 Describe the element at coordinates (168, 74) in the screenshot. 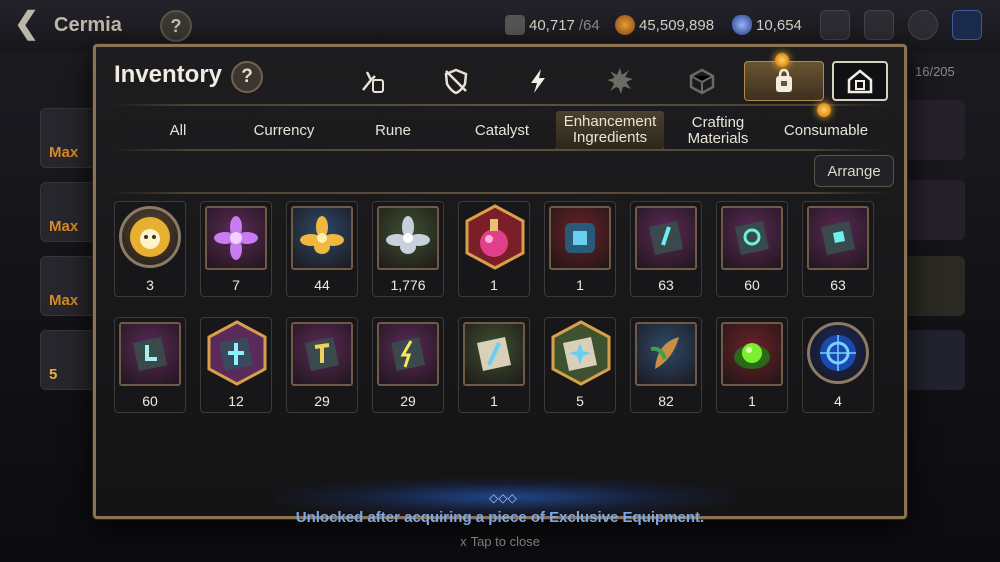

I see `dialog-title: Inventory` at that location.